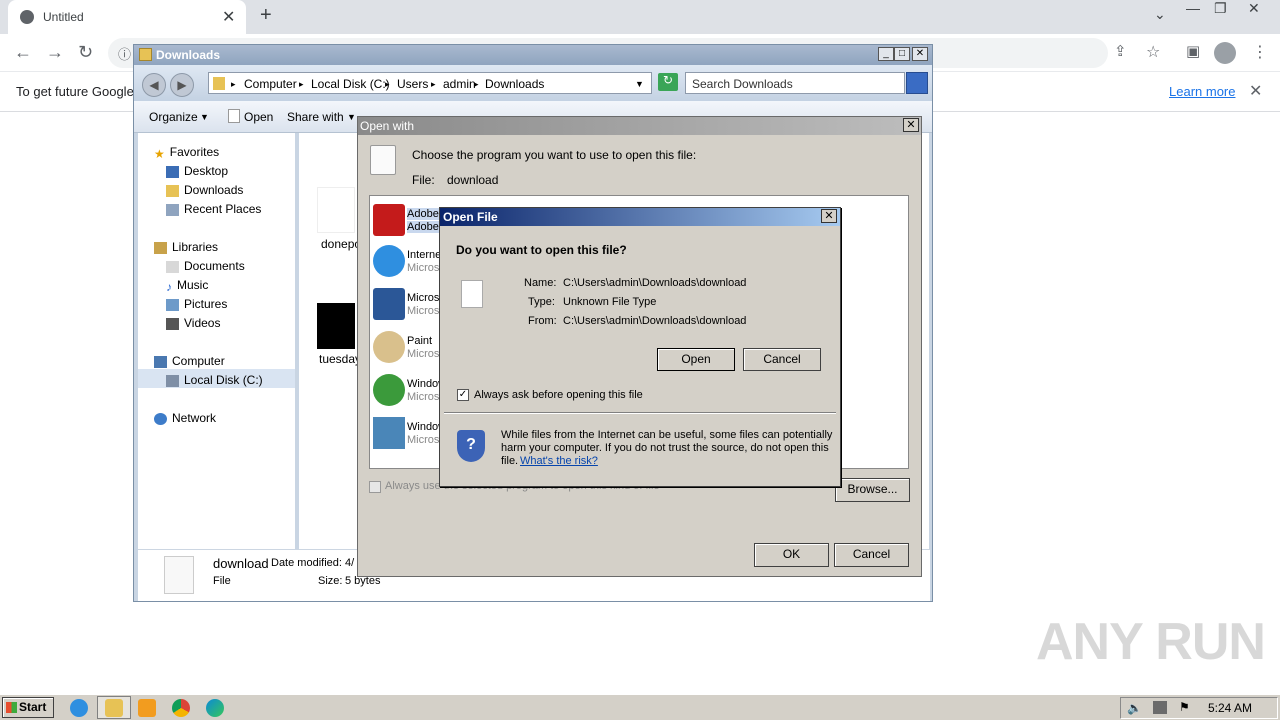 The image size is (1280, 720). I want to click on nav-documents: Documents, so click(205, 266).